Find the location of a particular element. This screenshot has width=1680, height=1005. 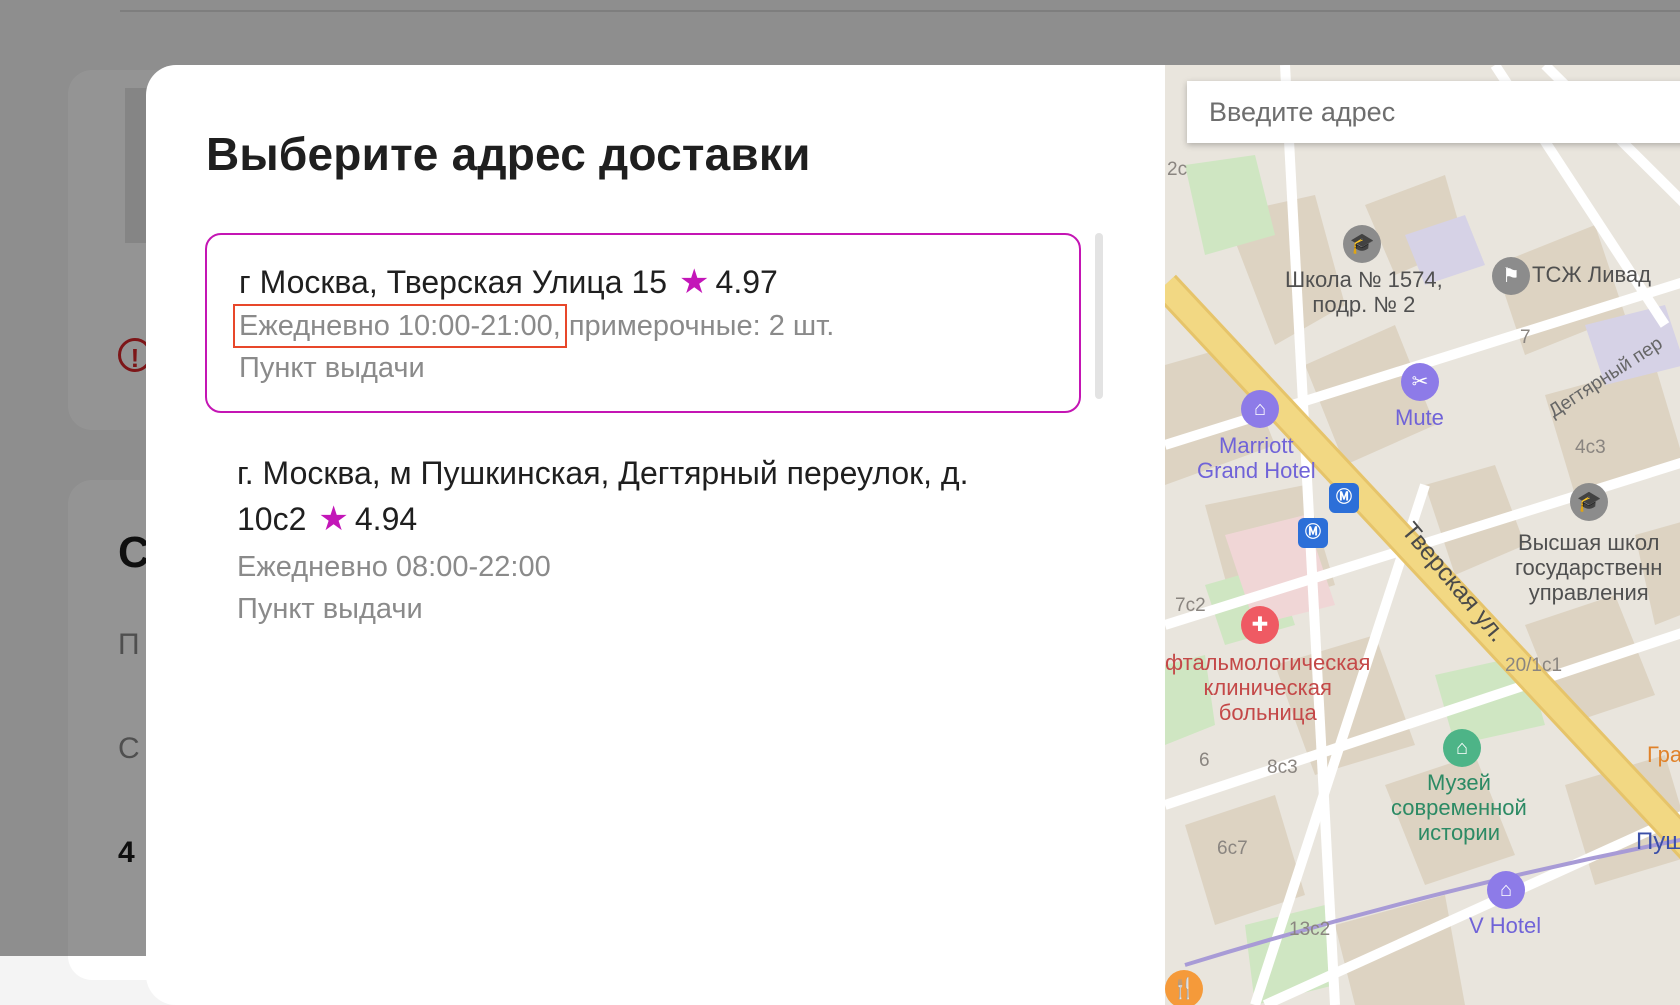

map-label-school: Школа № 1574, подр. № 2 is located at coordinates (1364, 292).